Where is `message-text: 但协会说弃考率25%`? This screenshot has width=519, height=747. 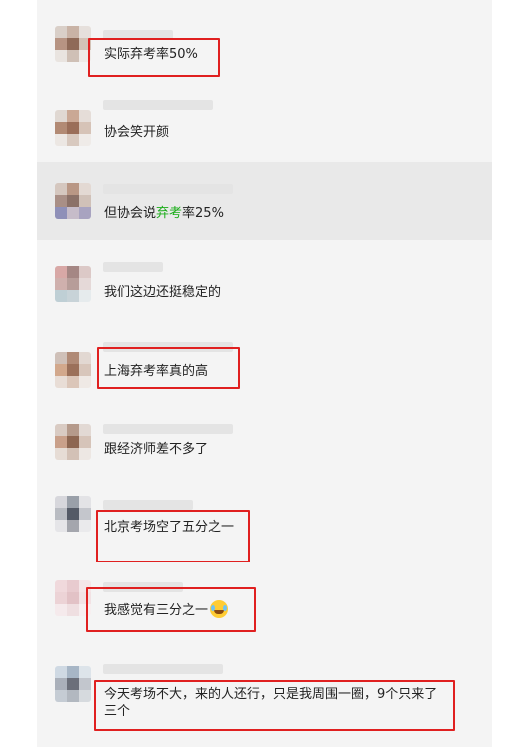
message-text: 但协会说弃考率25% is located at coordinates (164, 213).